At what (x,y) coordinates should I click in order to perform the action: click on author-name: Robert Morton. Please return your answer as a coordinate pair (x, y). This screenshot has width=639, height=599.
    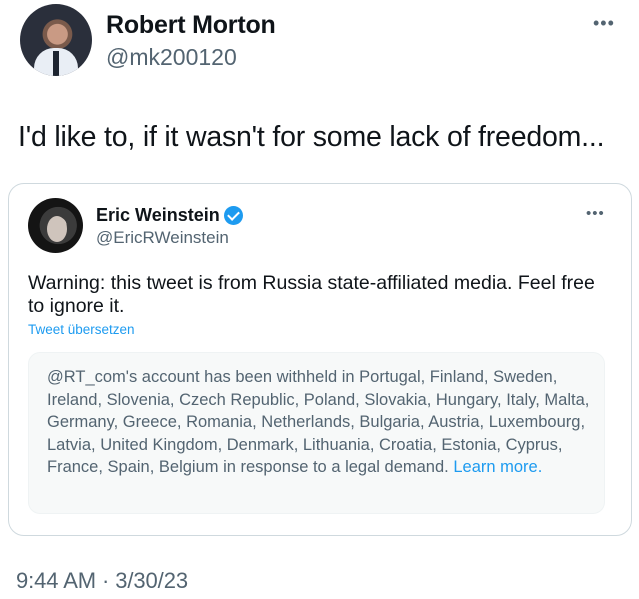
    Looking at the image, I should click on (191, 25).